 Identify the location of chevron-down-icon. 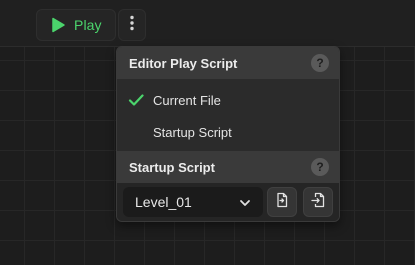
(245, 202).